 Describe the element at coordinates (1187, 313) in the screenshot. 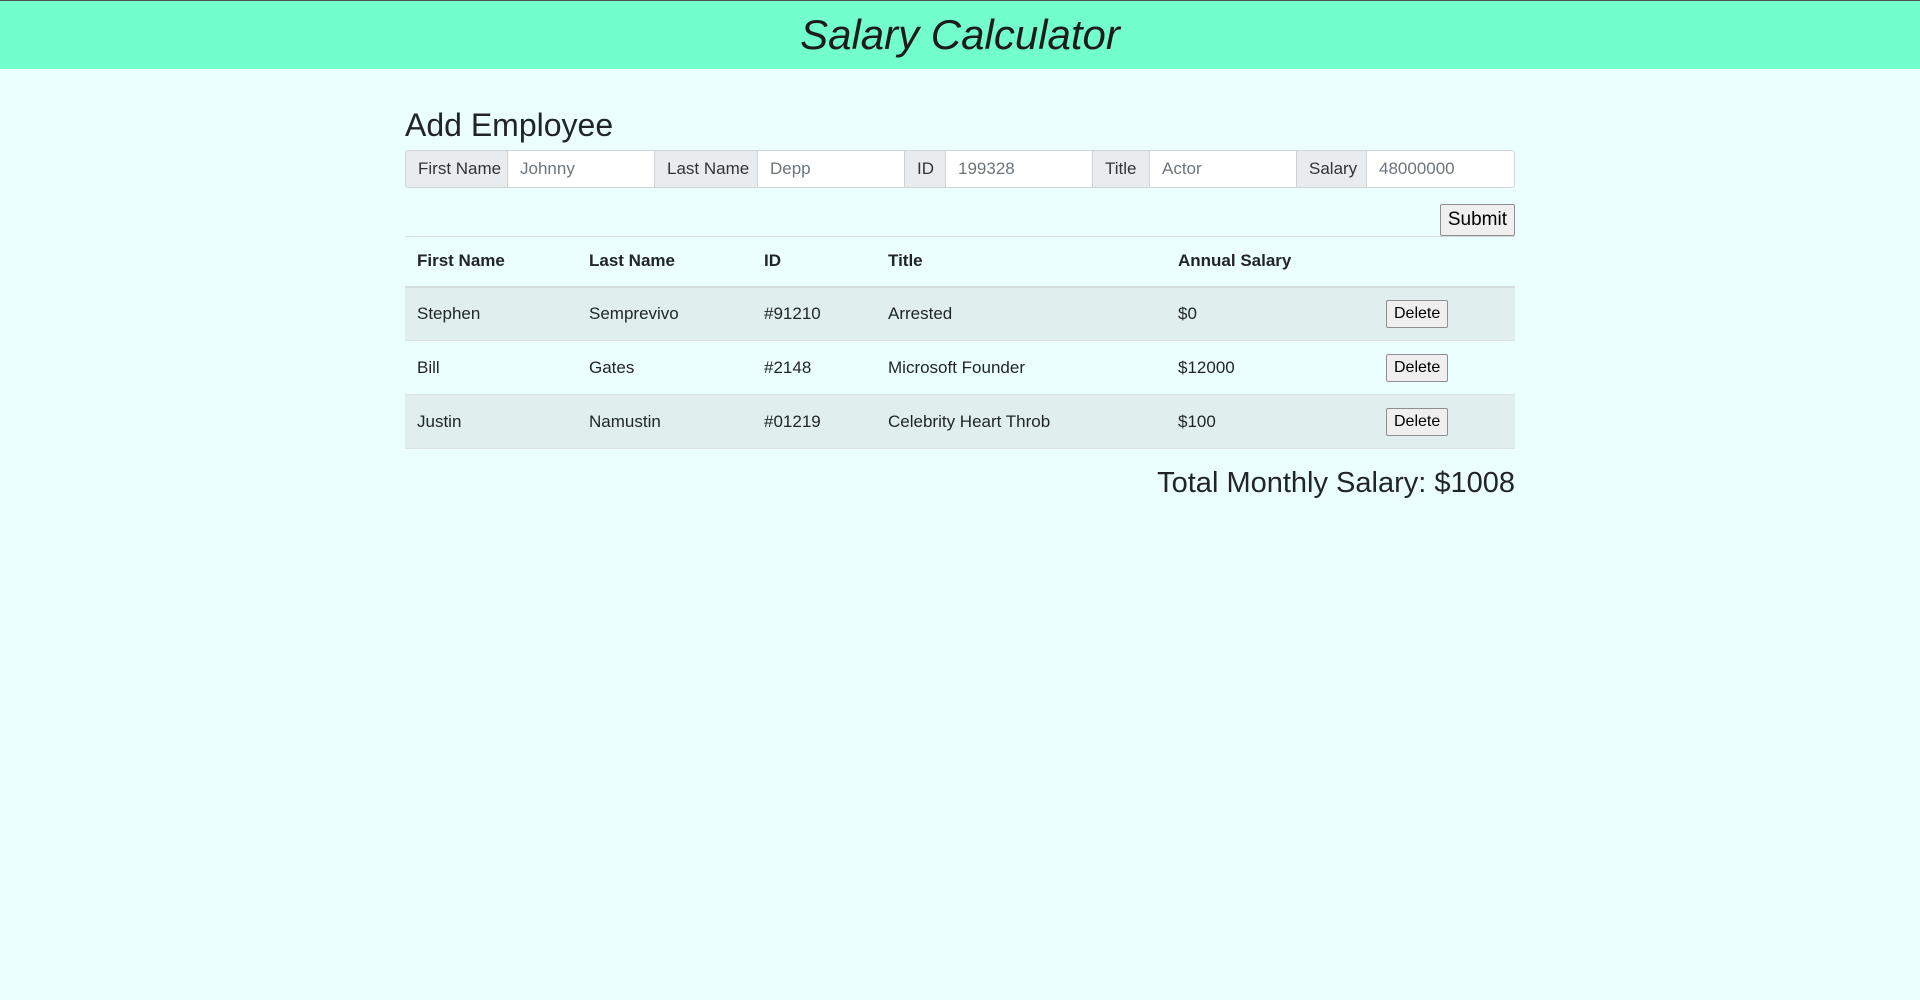

I see `cell-annual-salary: $0` at that location.